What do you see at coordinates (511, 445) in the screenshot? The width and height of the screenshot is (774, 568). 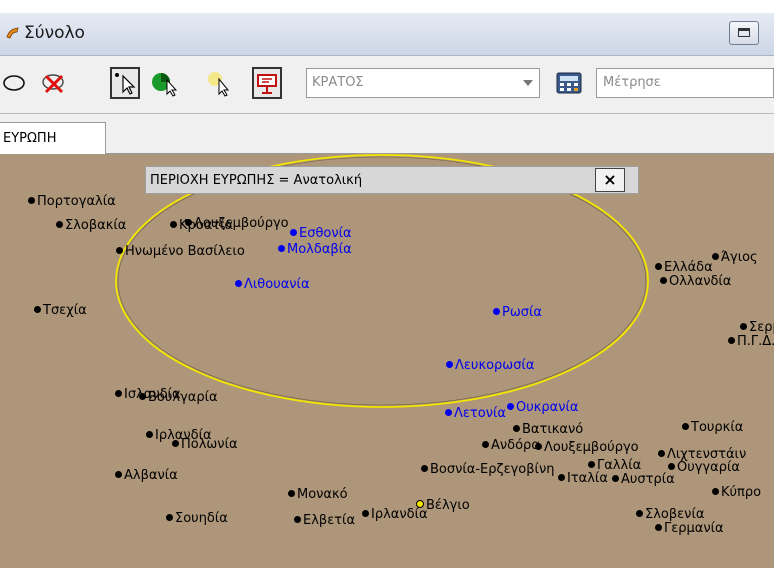 I see `country-point: Ανδόρα` at bounding box center [511, 445].